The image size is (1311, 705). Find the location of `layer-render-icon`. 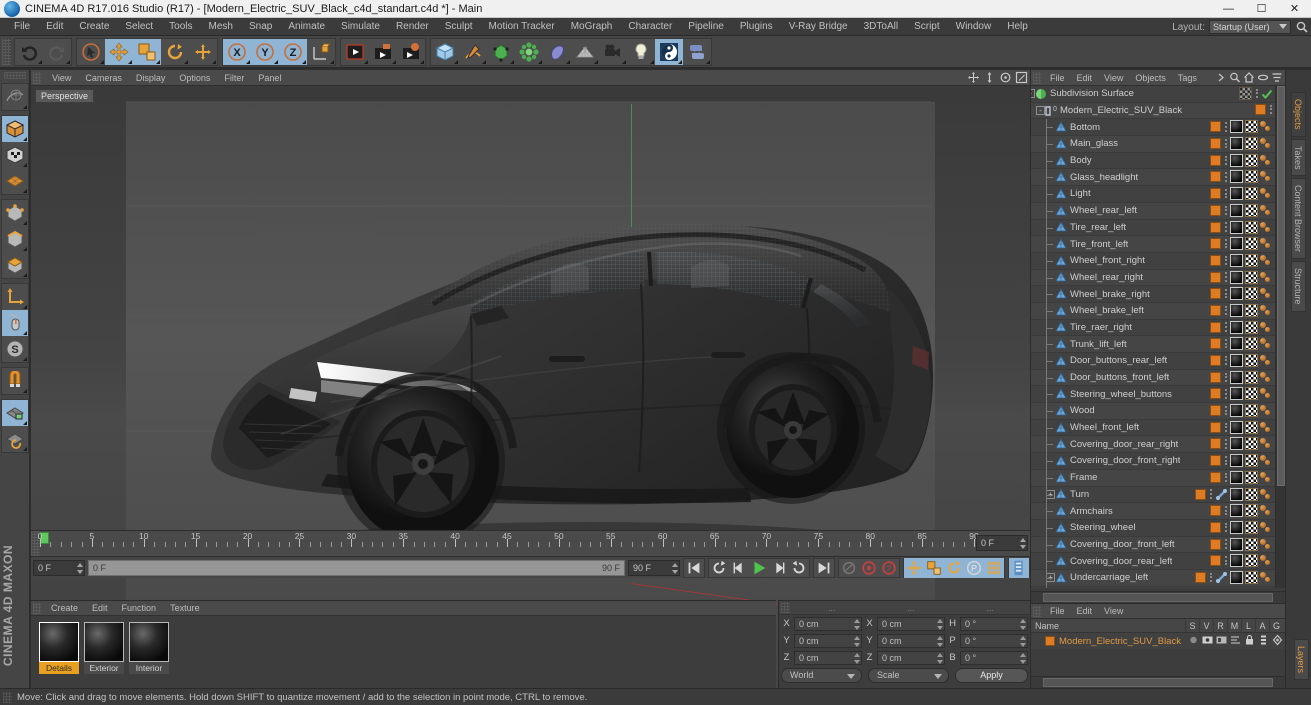

layer-render-icon is located at coordinates (1221, 640).